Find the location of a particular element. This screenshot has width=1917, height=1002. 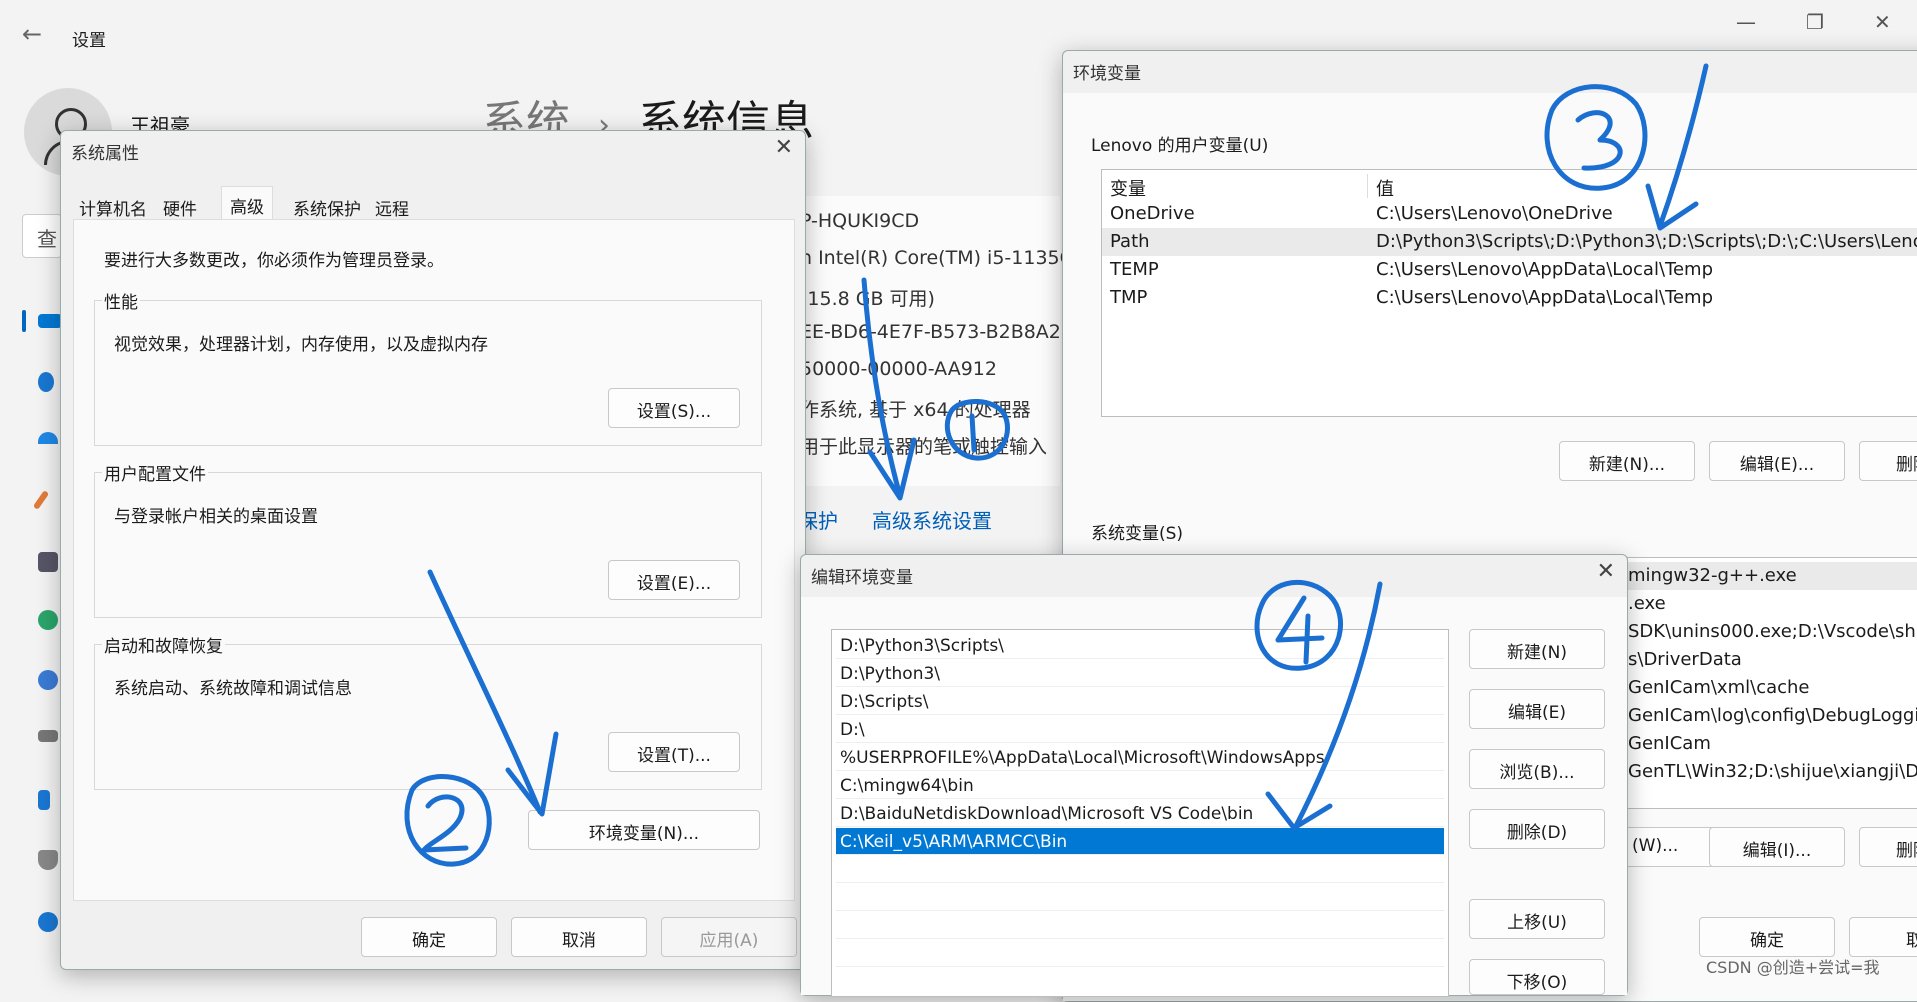

list-item: D:\Scripts\ is located at coordinates (1140, 701).